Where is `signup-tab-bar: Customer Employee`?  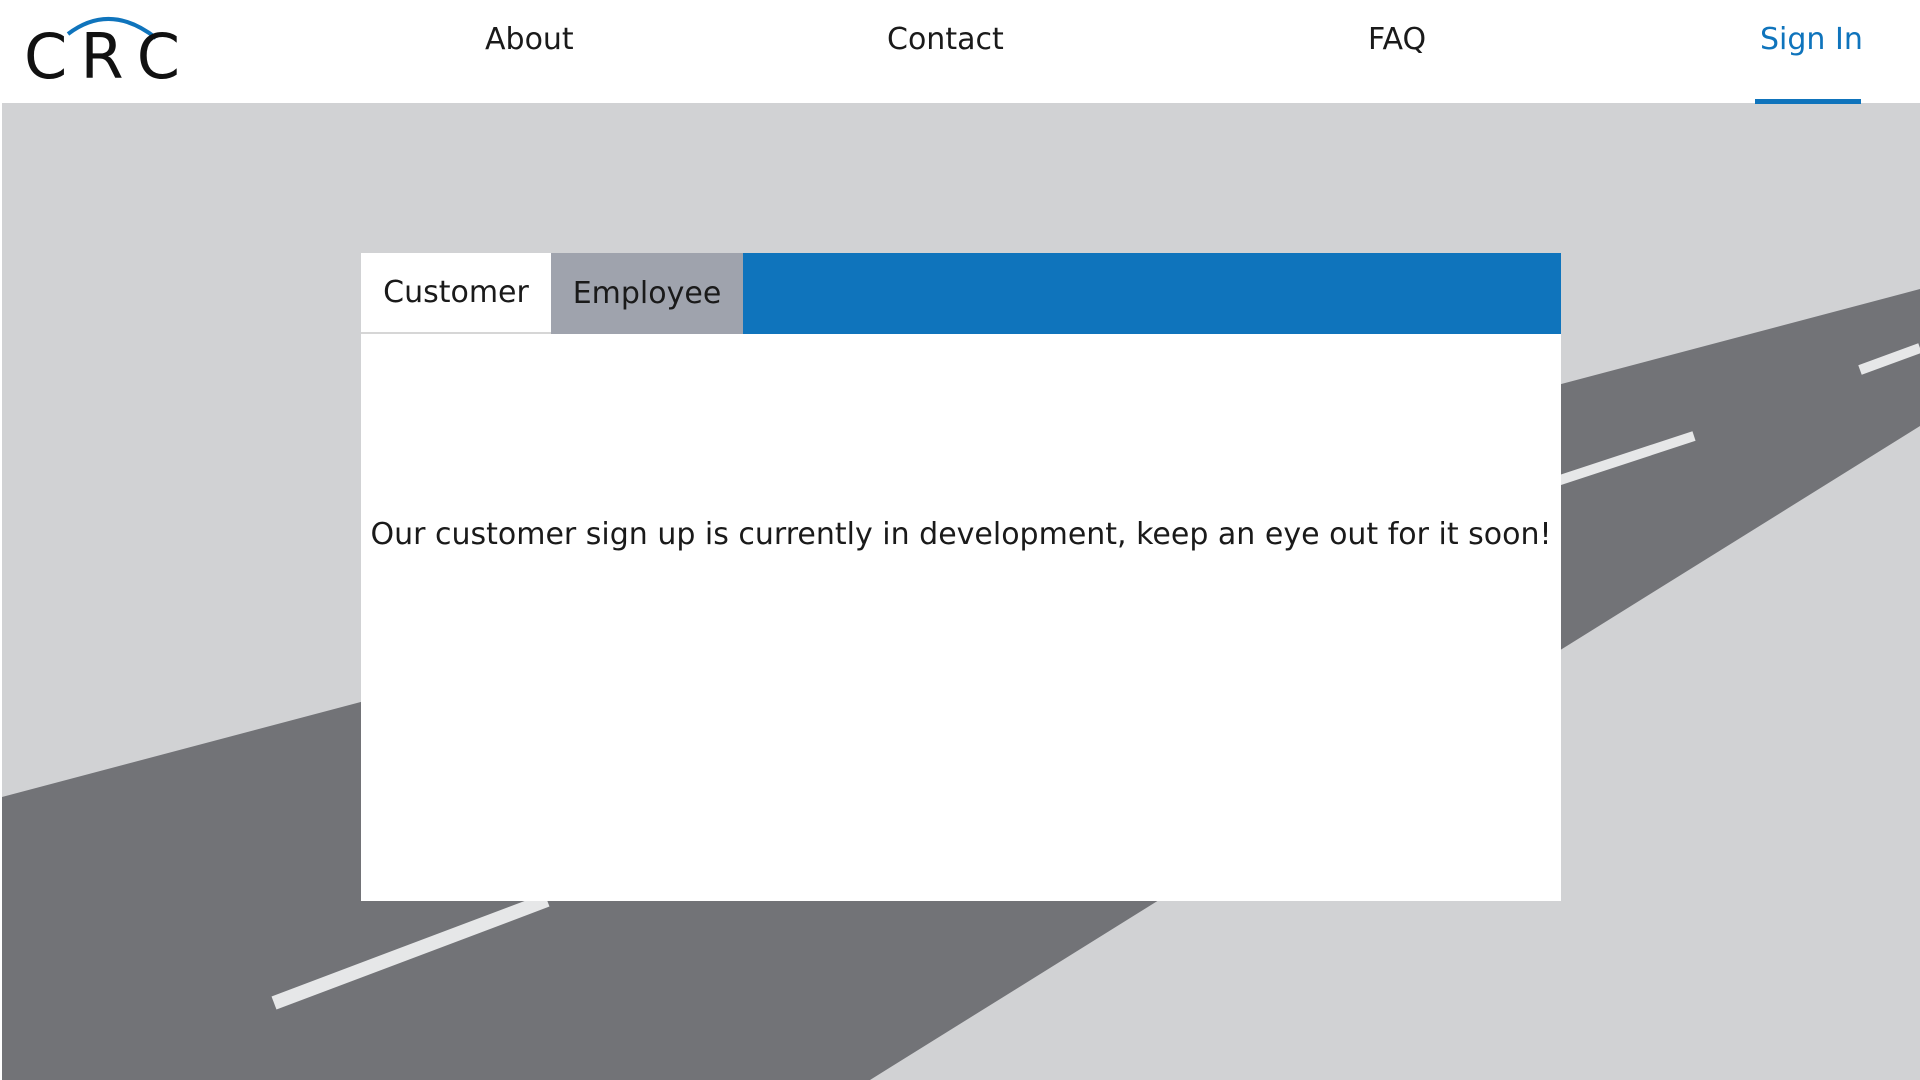 signup-tab-bar: Customer Employee is located at coordinates (961, 293).